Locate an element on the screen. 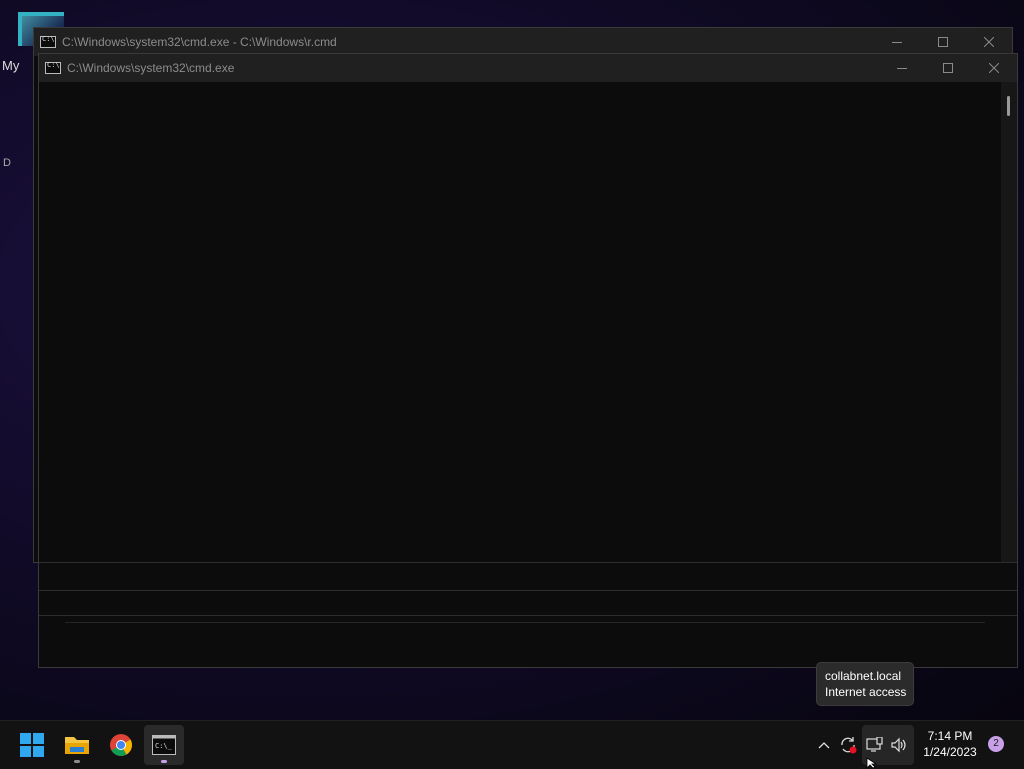 The width and height of the screenshot is (1024, 769). network-tooltip: collabnet.local Internet access is located at coordinates (865, 684).